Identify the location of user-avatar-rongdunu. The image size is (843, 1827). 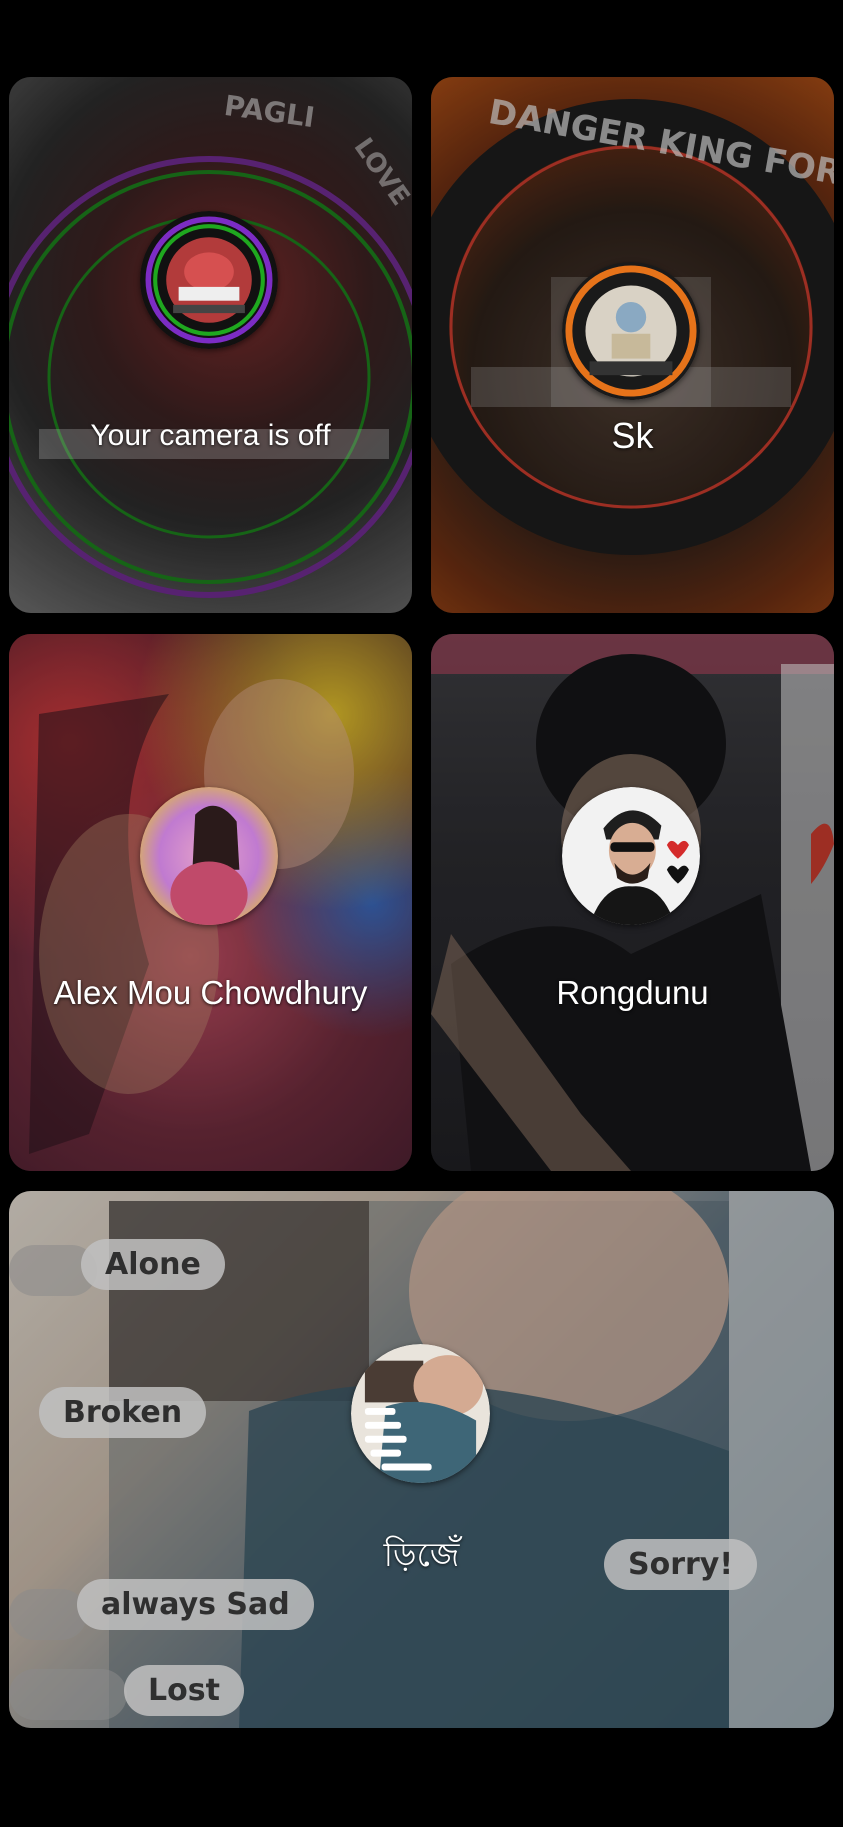
(631, 856).